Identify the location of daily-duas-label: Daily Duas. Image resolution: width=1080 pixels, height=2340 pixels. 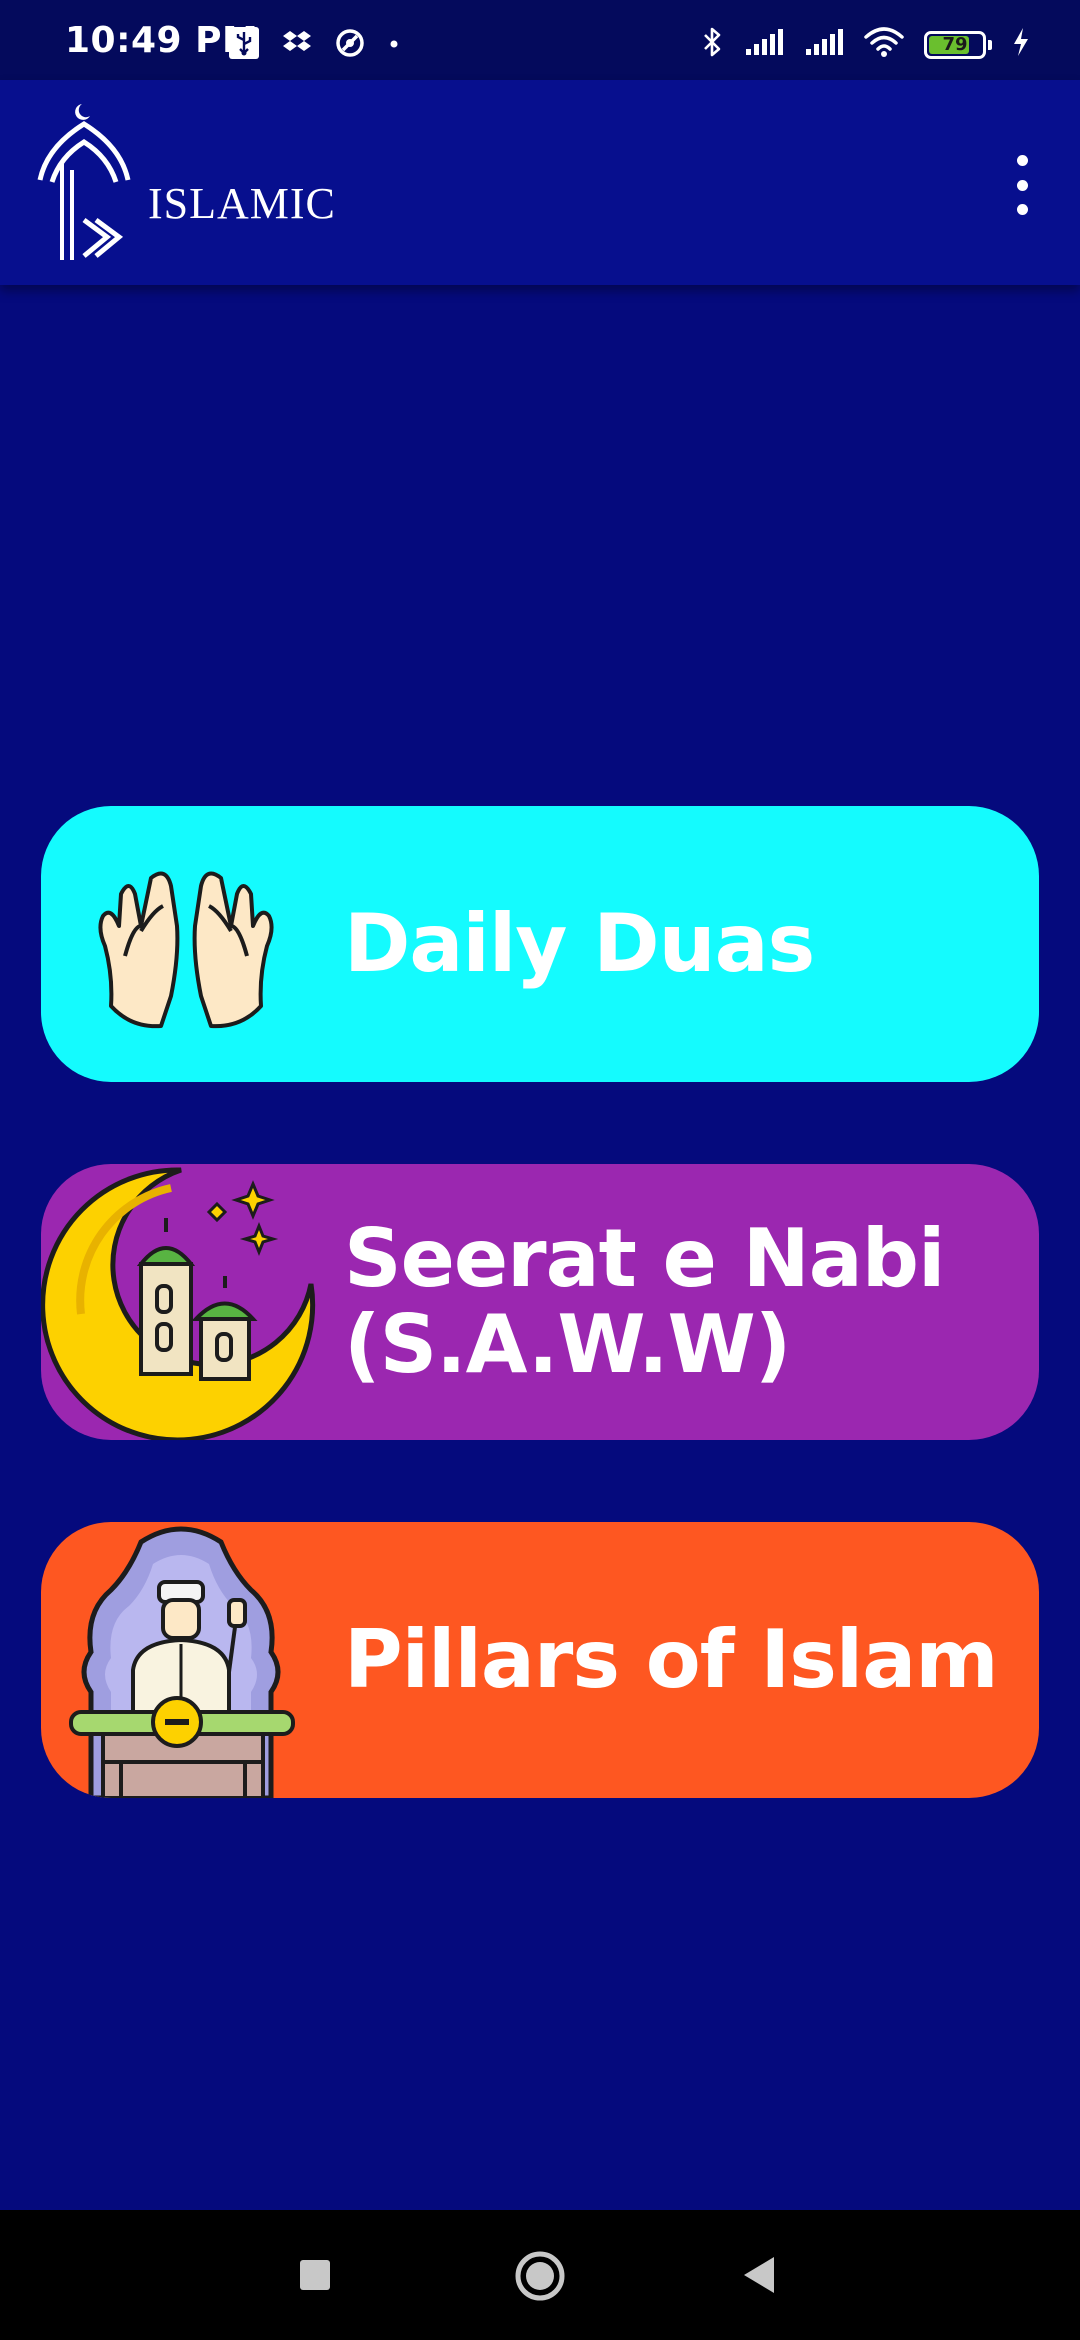
(579, 943).